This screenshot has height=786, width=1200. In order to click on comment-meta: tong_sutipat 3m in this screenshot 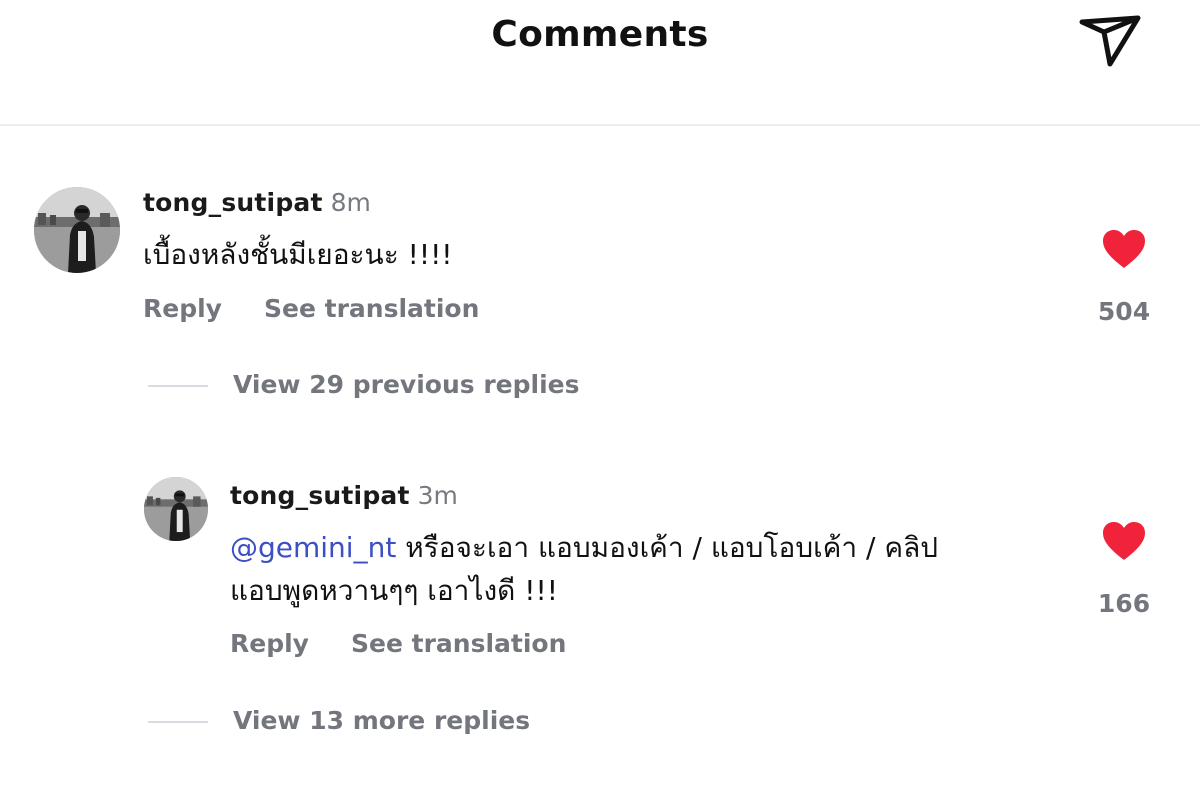, I will do `click(344, 495)`.